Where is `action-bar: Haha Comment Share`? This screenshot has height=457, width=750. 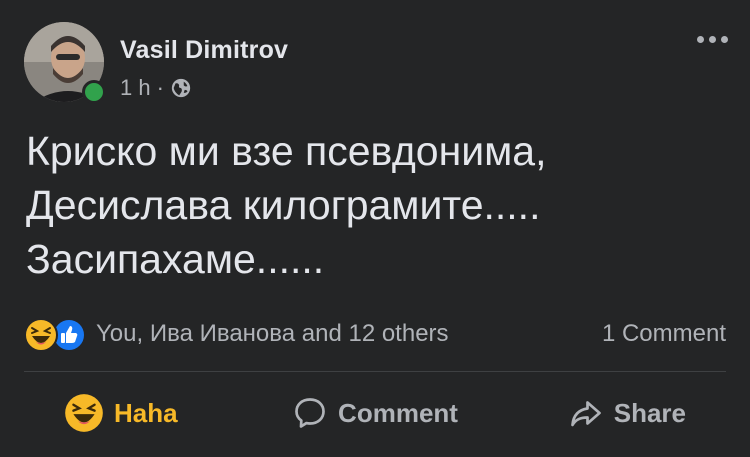 action-bar: Haha Comment Share is located at coordinates (375, 413).